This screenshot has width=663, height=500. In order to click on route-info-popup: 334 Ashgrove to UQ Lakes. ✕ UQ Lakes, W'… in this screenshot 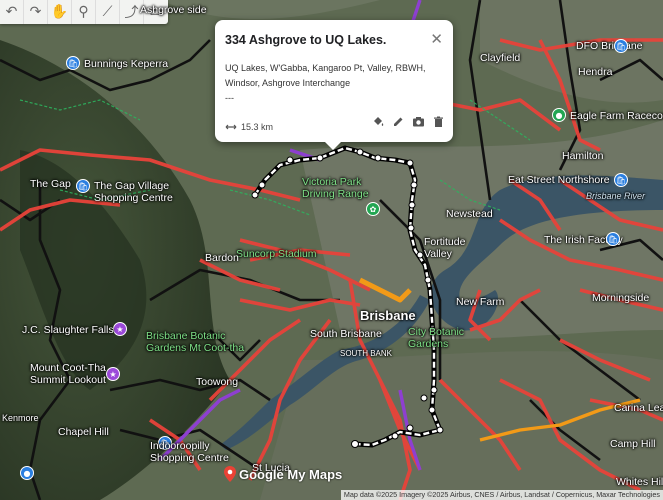, I will do `click(334, 85)`.